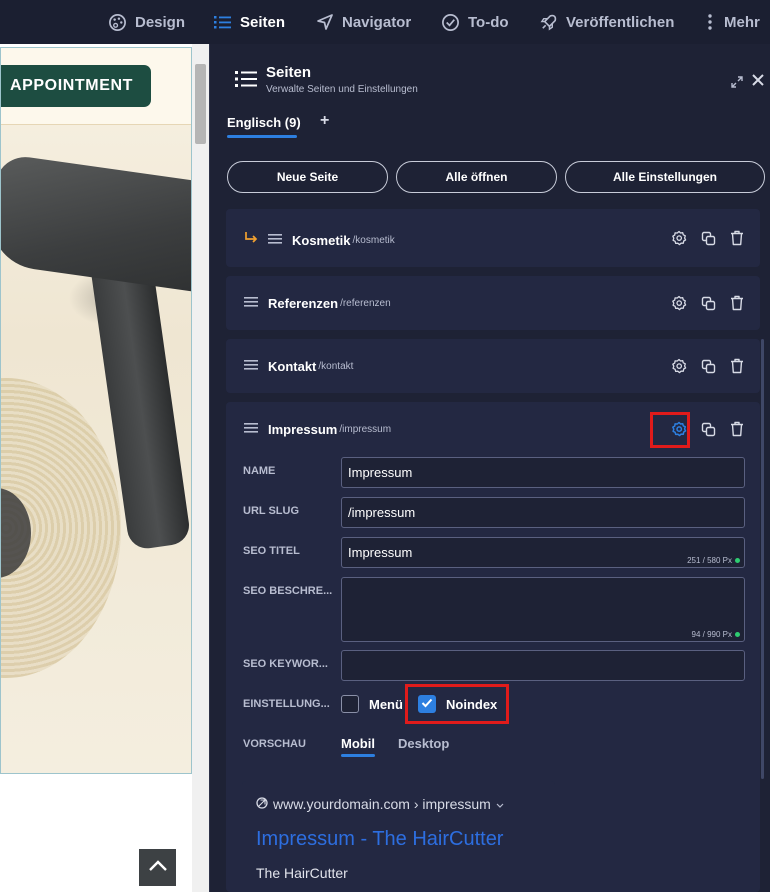 The image size is (770, 892). I want to click on seo-title-field: Impressum 251 / 580 Px, so click(543, 552).